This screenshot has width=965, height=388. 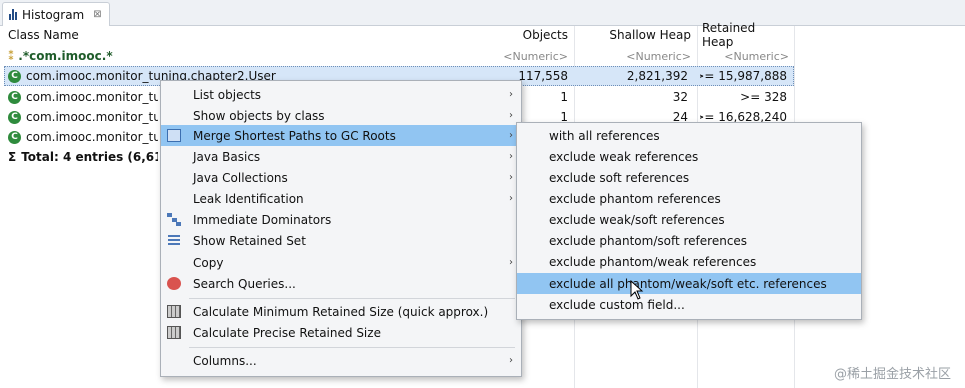 I want to click on menu-item-list-objects: List objects ›, so click(x=341, y=94).